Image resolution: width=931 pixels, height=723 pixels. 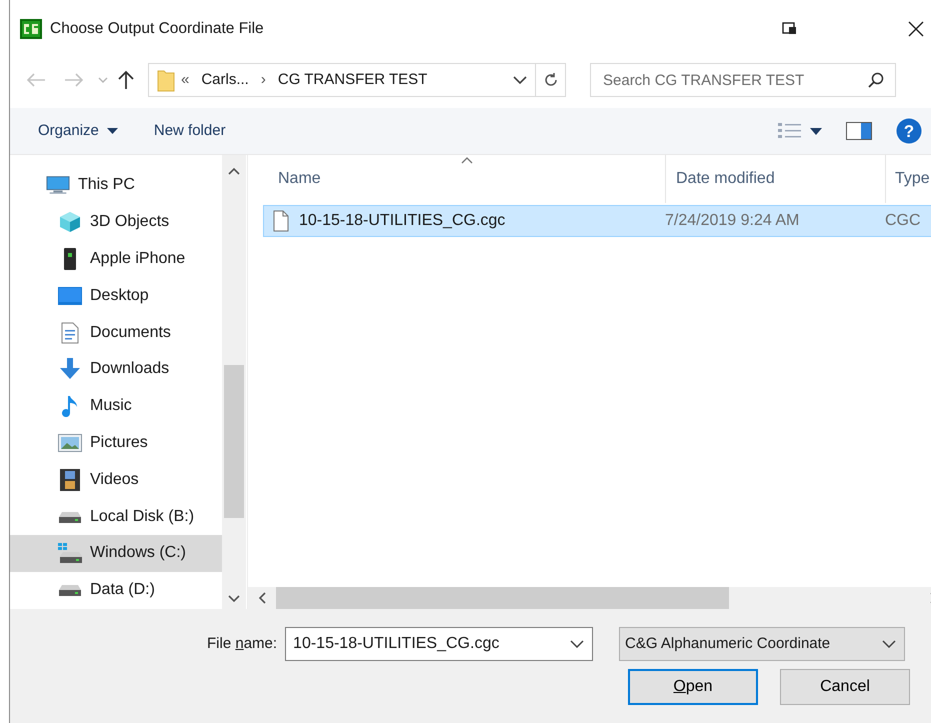 I want to click on computer-icon, so click(x=58, y=185).